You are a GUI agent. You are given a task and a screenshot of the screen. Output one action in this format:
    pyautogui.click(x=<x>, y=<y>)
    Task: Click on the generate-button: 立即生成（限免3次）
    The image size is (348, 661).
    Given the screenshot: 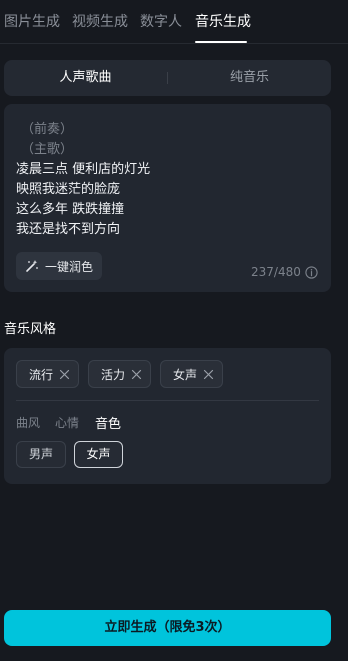 What is the action you would take?
    pyautogui.click(x=167, y=628)
    